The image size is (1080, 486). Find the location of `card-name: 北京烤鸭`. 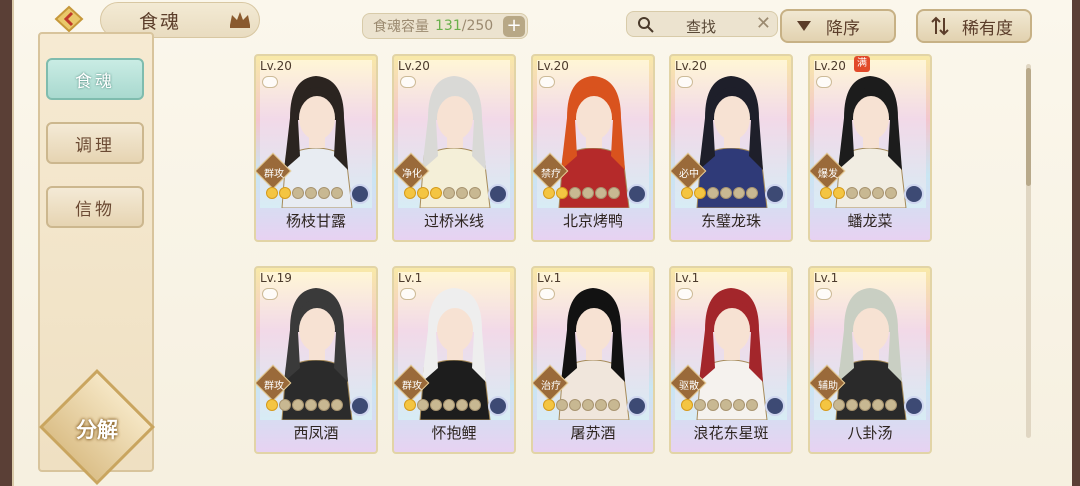

card-name: 北京烤鸭 is located at coordinates (592, 221).